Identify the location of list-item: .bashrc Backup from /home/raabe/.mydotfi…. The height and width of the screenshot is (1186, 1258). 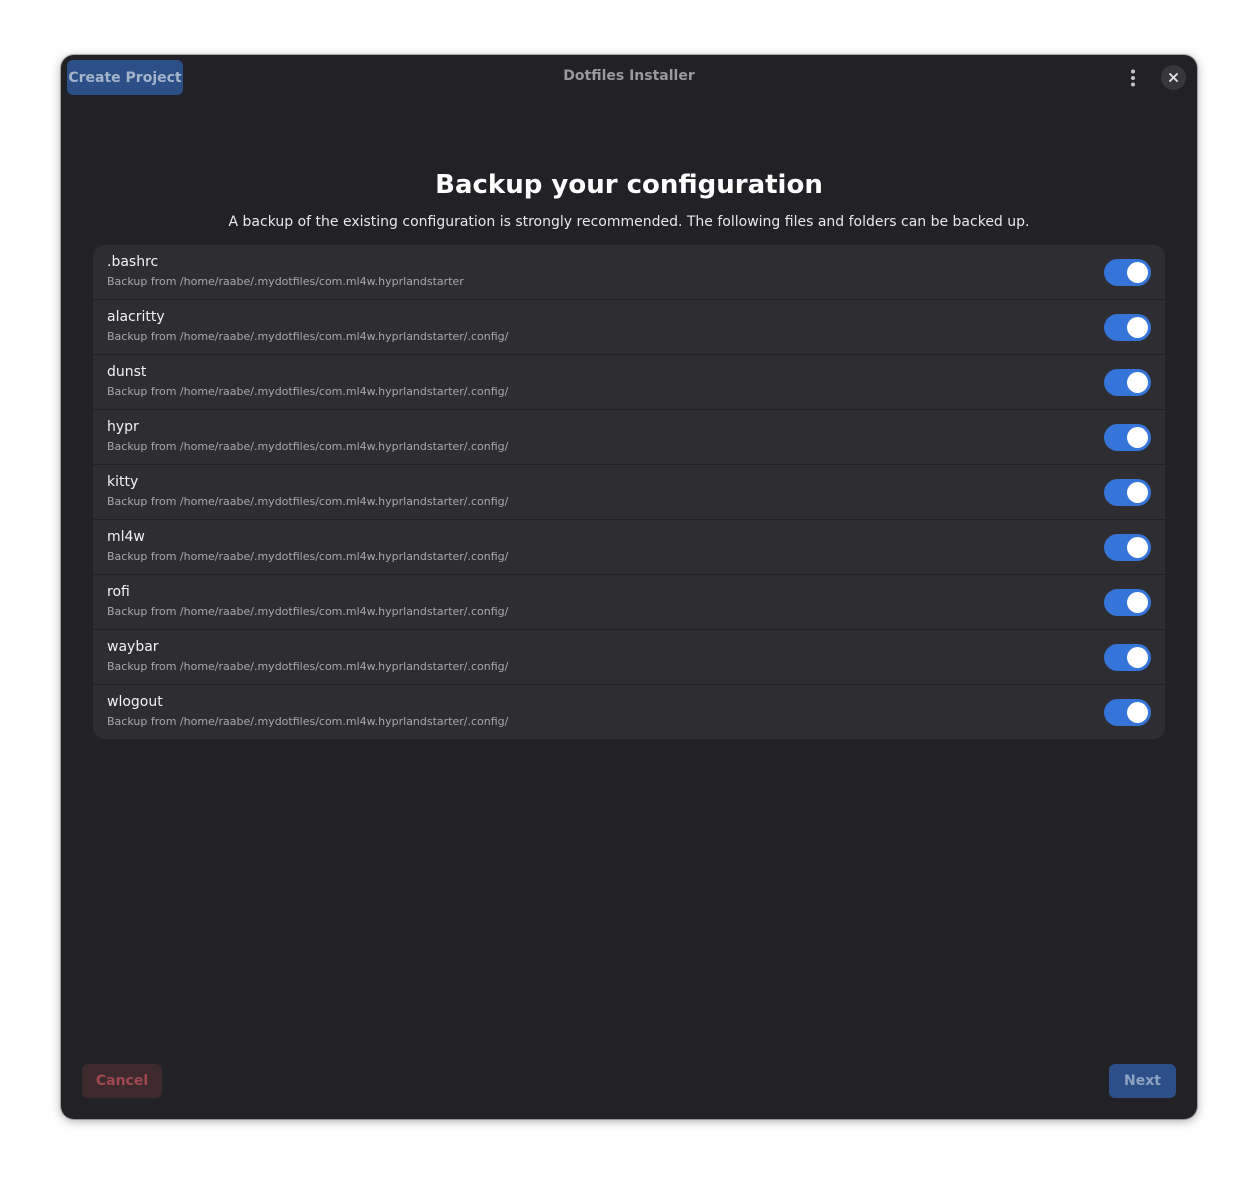
(629, 272).